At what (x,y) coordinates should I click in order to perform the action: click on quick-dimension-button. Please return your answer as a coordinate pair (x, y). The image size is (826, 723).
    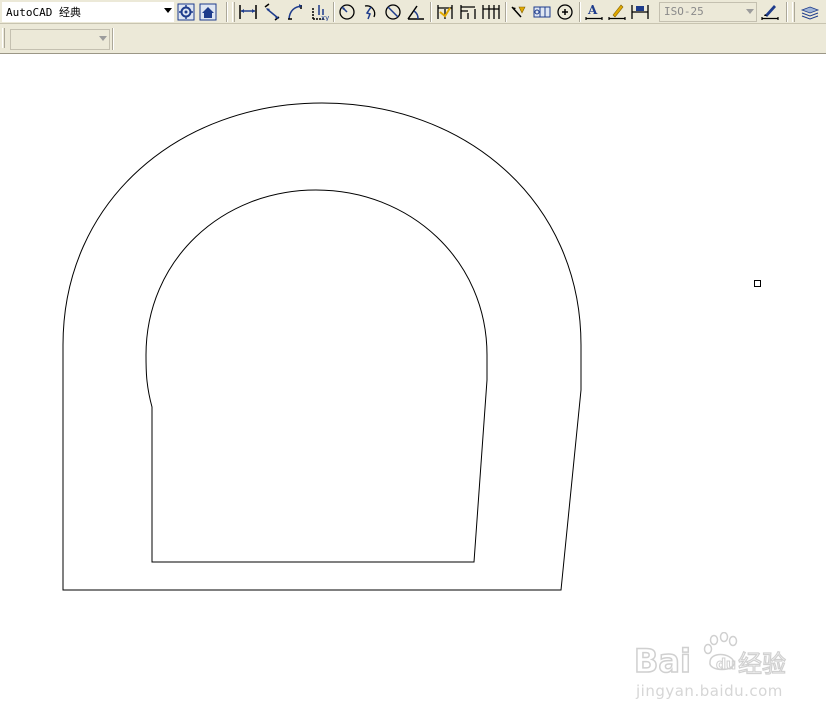
    Looking at the image, I should click on (445, 12).